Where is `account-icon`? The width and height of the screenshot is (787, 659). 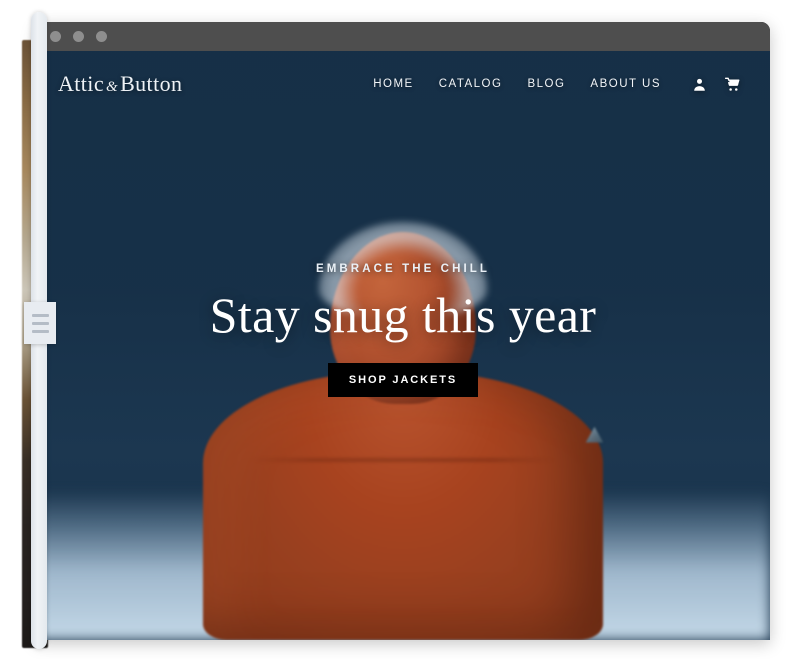 account-icon is located at coordinates (699, 84).